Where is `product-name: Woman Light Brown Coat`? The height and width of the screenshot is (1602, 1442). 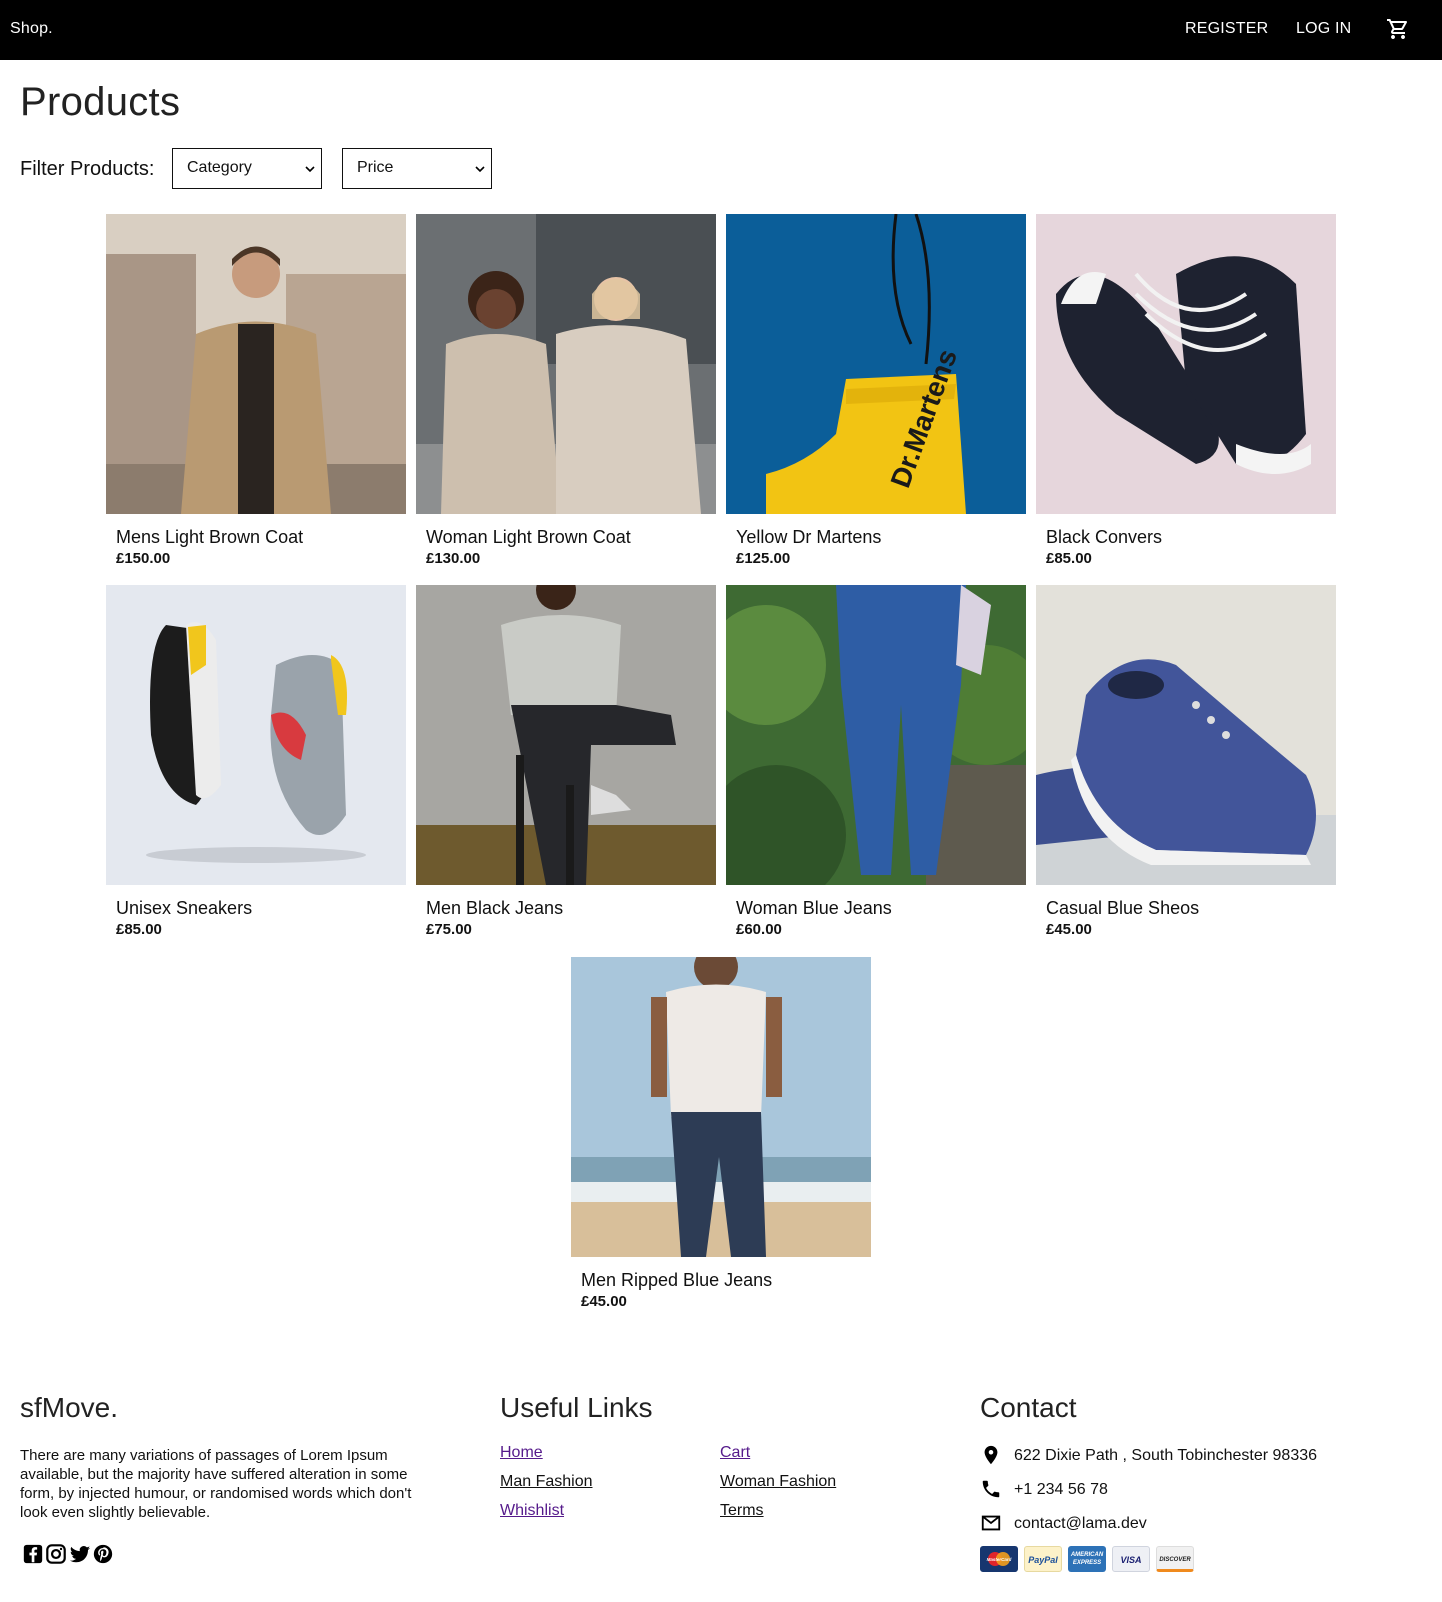
product-name: Woman Light Brown Coat is located at coordinates (528, 537).